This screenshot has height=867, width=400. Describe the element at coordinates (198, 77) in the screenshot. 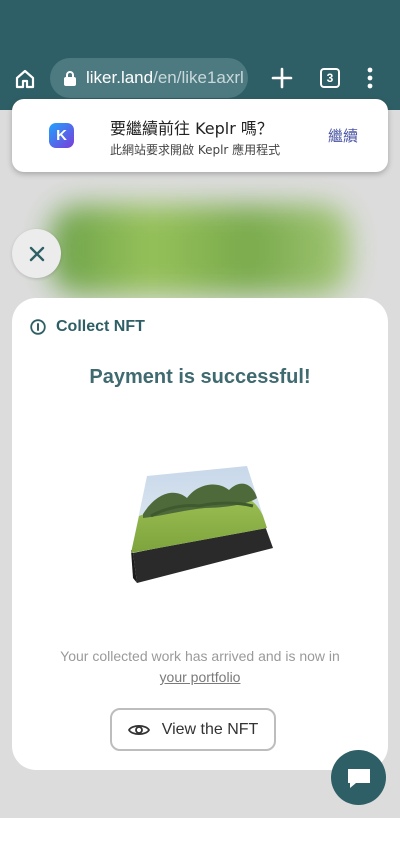

I see `url-path: /en/like1axrl` at that location.